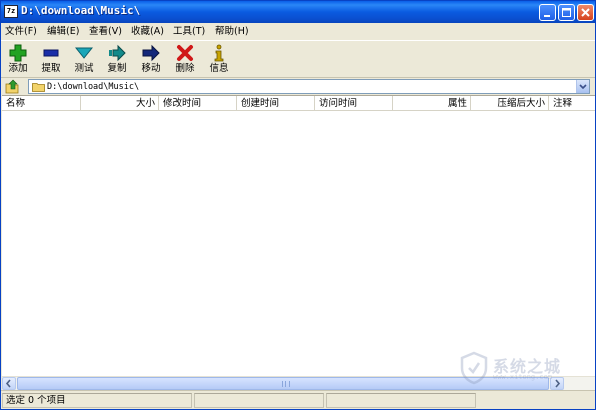  What do you see at coordinates (219, 53) in the screenshot?
I see `info-icon` at bounding box center [219, 53].